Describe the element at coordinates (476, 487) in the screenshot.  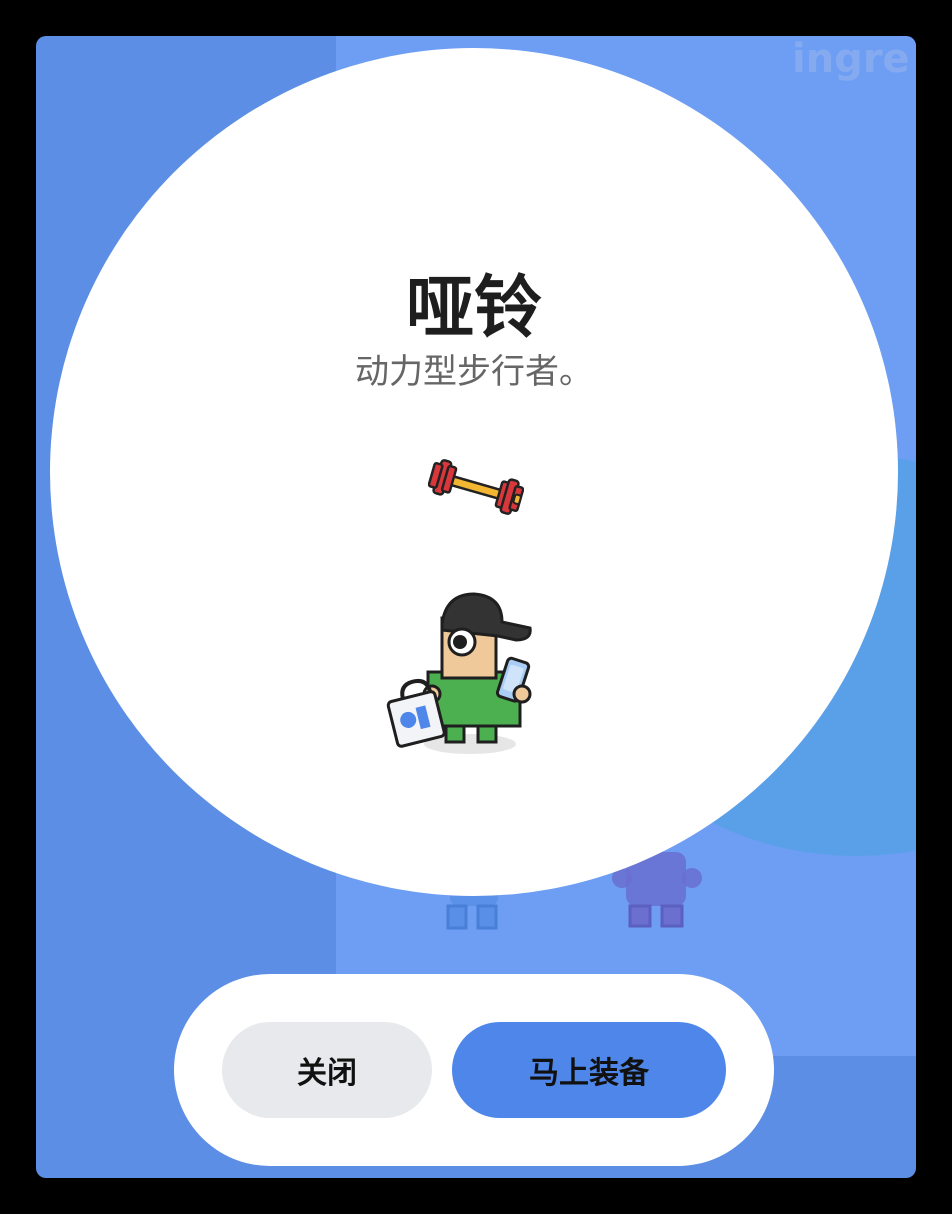
I see `dumbbell-icon` at that location.